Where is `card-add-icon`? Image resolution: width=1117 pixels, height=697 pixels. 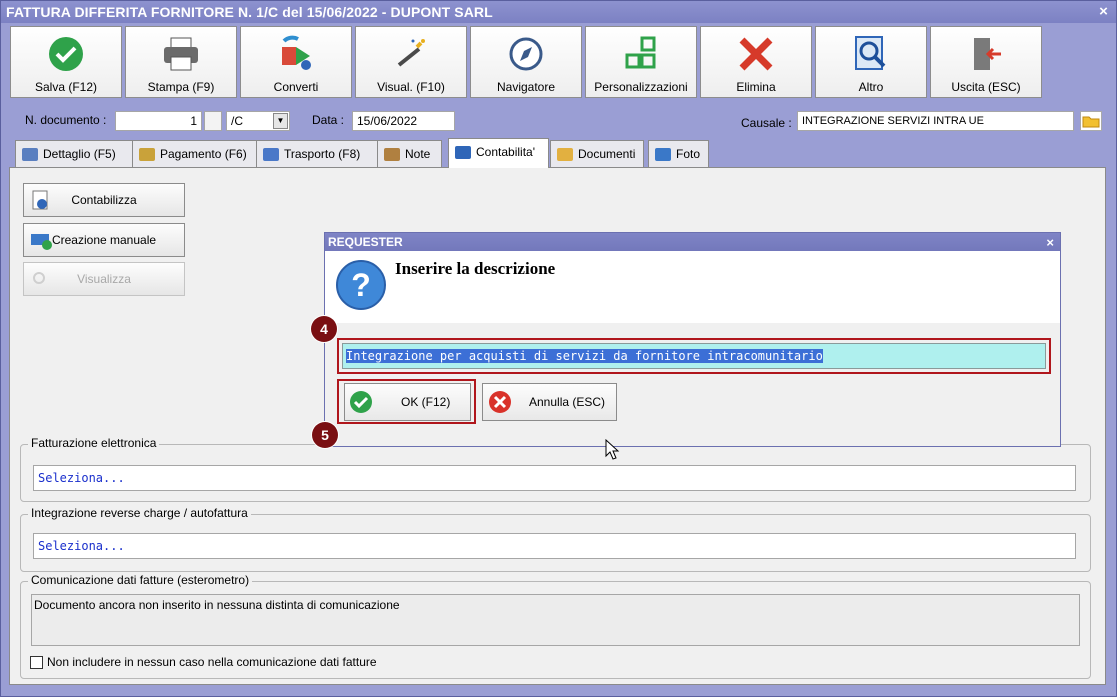
card-add-icon is located at coordinates (41, 242).